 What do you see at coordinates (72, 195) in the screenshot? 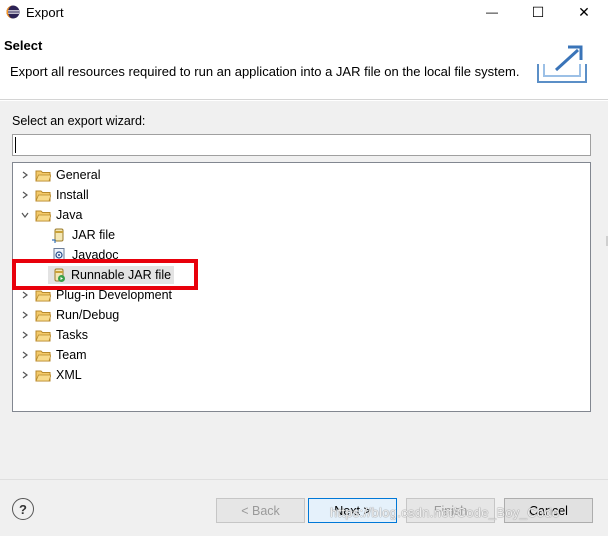
I see `tree-item-label: Install` at bounding box center [72, 195].